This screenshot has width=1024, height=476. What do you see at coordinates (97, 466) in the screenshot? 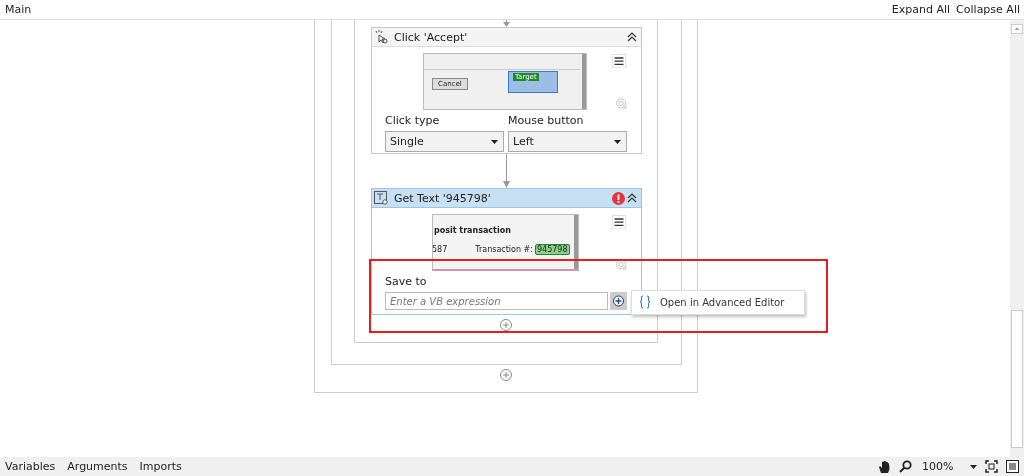
I see `panel-tab: Arguments` at bounding box center [97, 466].